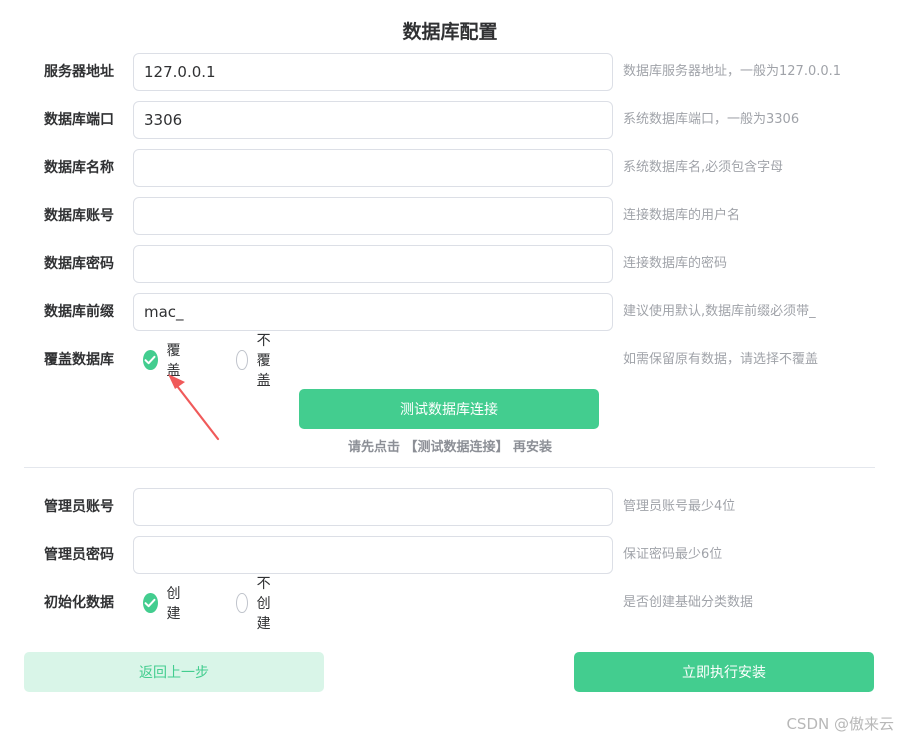  I want to click on db-port-label: 数据库端口, so click(79, 120).